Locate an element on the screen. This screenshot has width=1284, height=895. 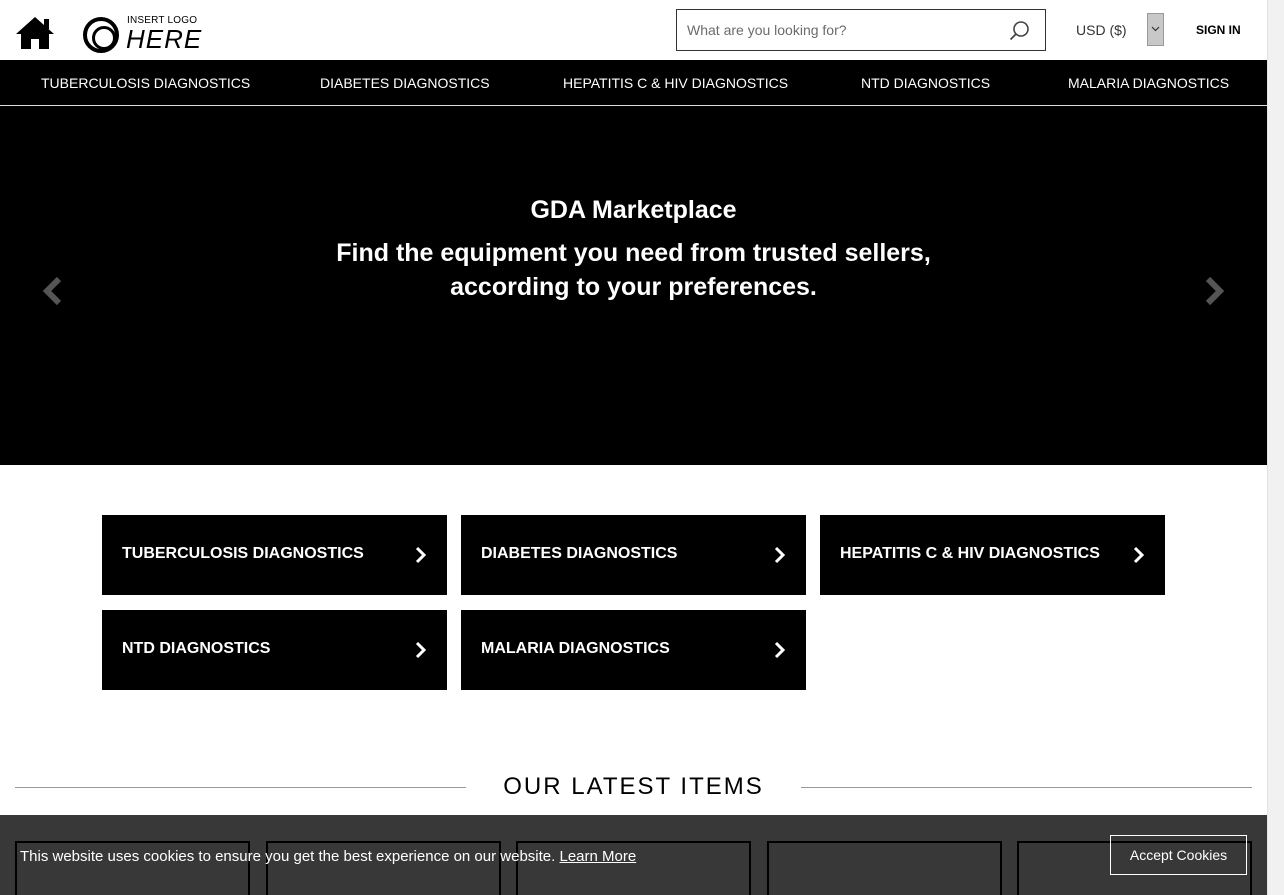
currency-selector-label: USD ($) is located at coordinates (1101, 30).